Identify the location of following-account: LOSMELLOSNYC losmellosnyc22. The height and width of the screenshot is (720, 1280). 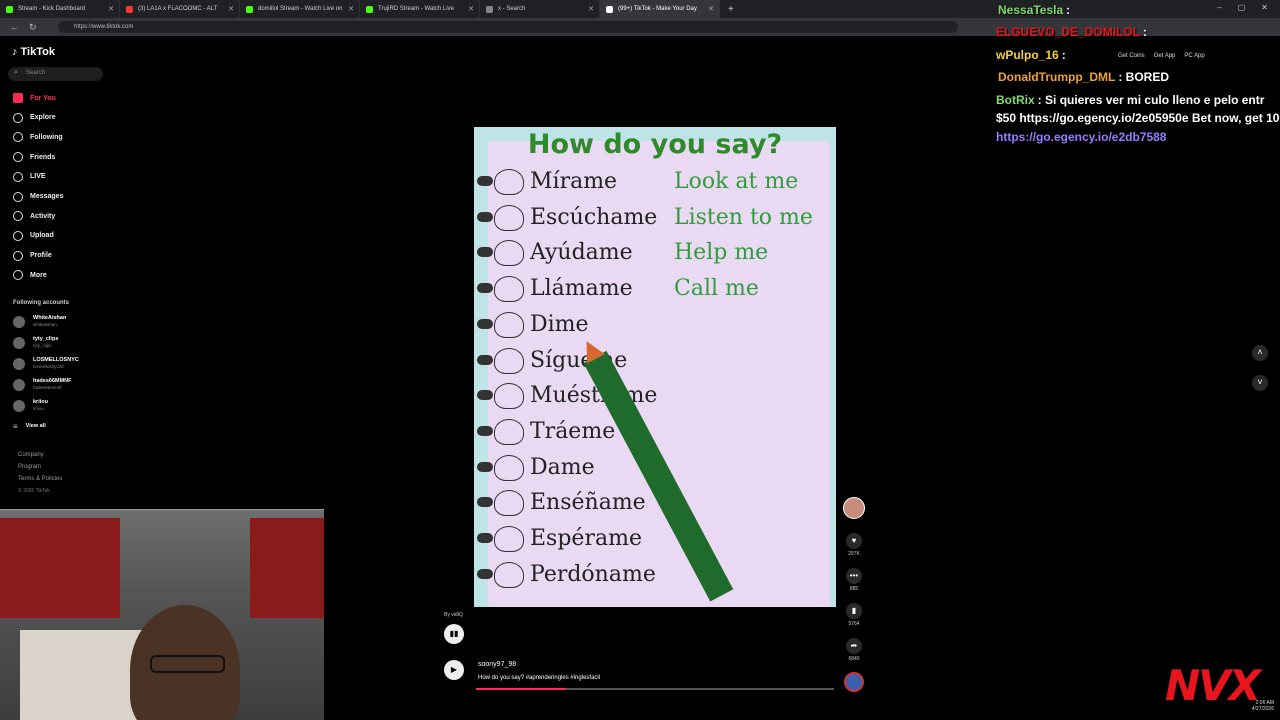
(46, 363).